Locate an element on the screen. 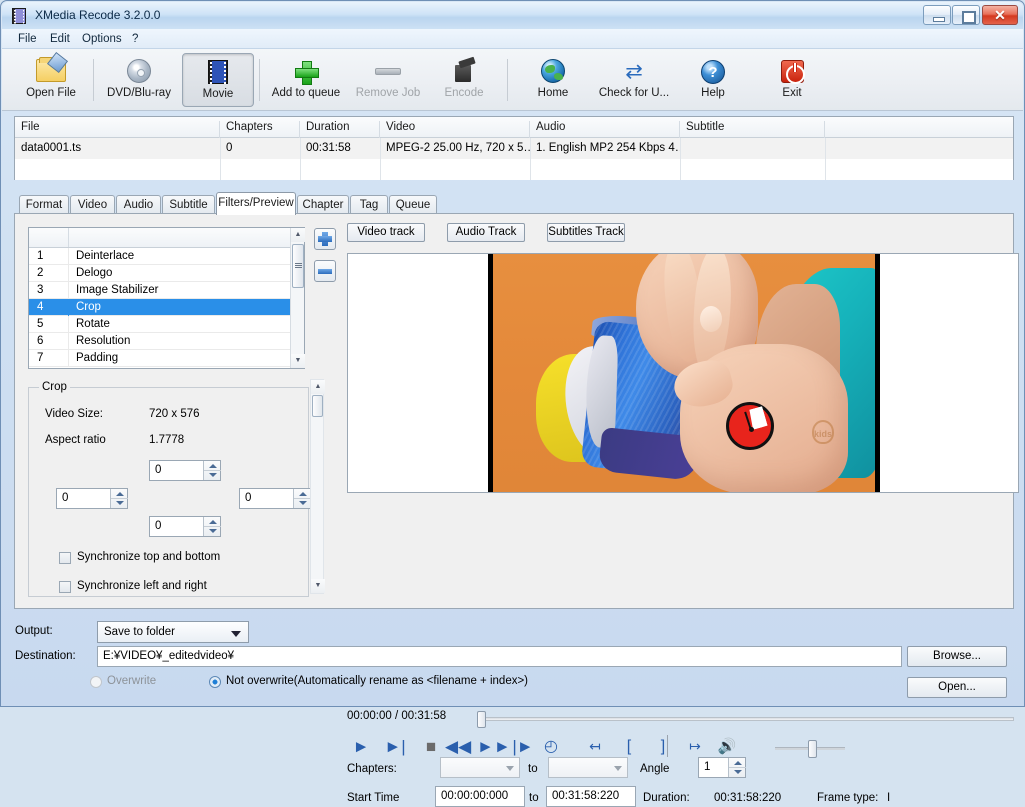 This screenshot has height=807, width=1025. remove-job-label: Remove Job is located at coordinates (388, 93).